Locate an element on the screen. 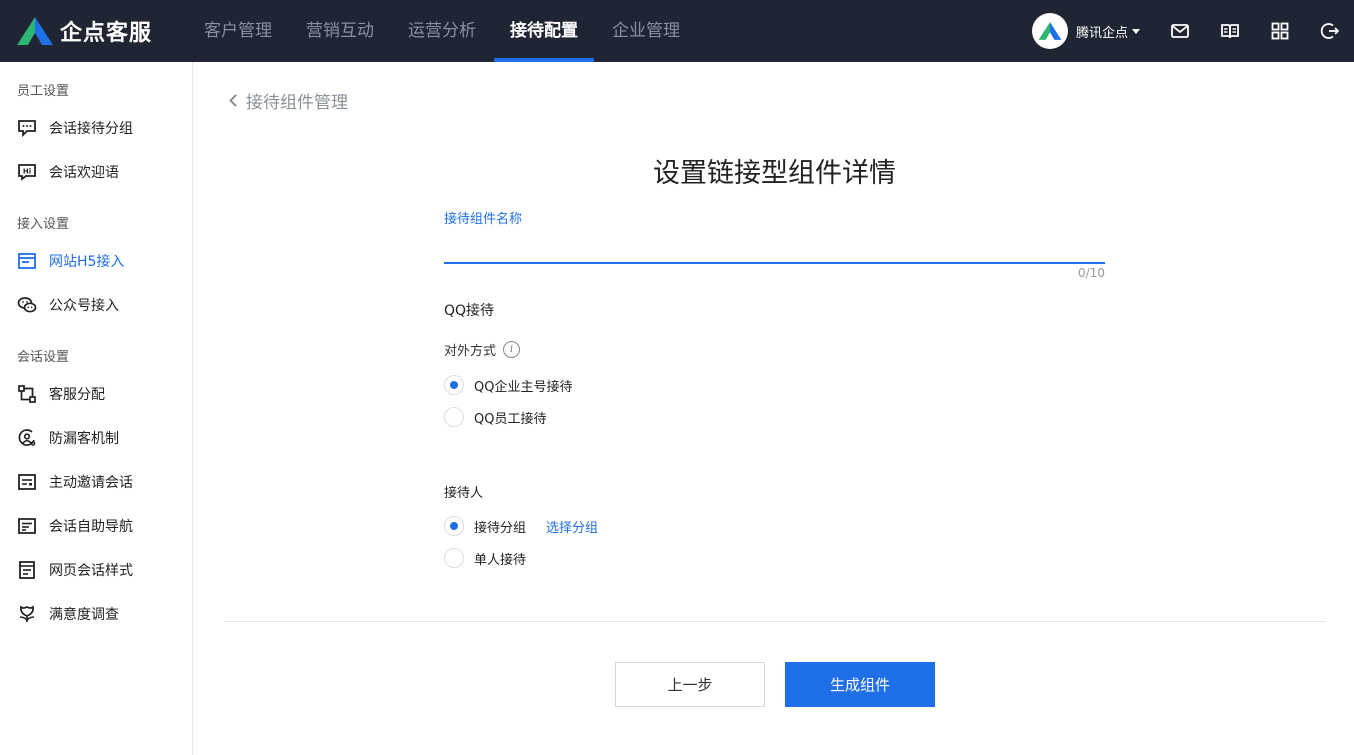 The width and height of the screenshot is (1354, 755). nav-analytics: 运营分析 is located at coordinates (442, 31).